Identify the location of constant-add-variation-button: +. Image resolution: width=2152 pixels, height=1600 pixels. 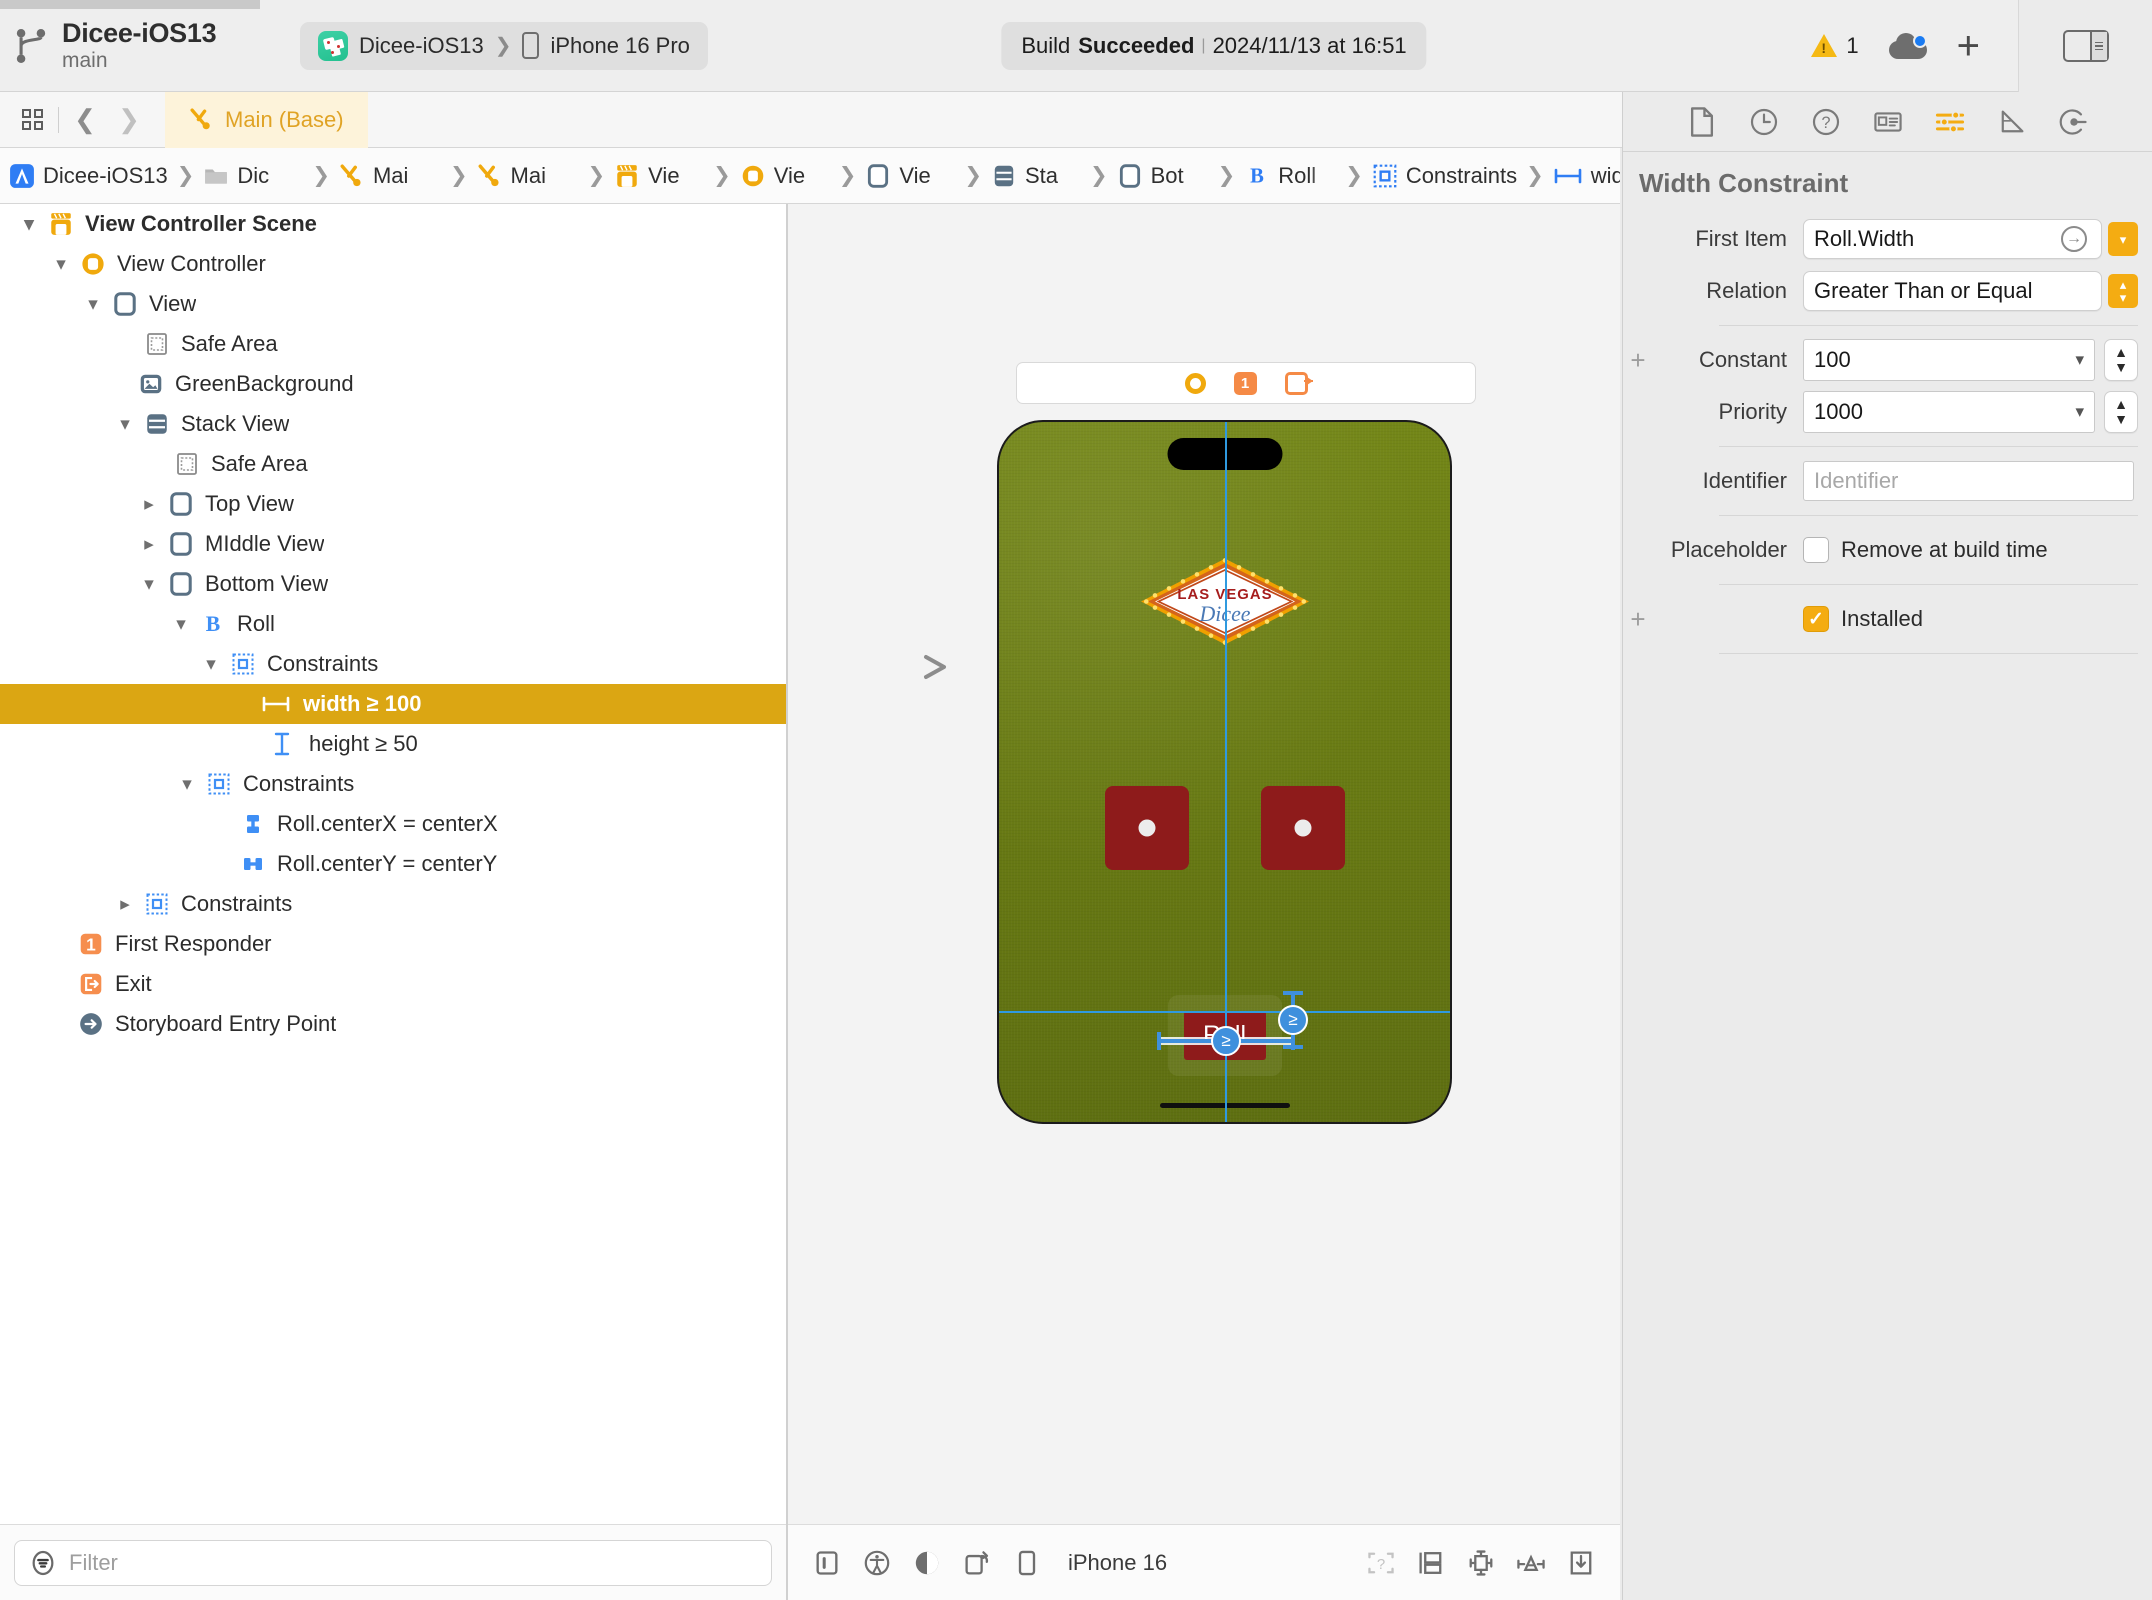
(1638, 360).